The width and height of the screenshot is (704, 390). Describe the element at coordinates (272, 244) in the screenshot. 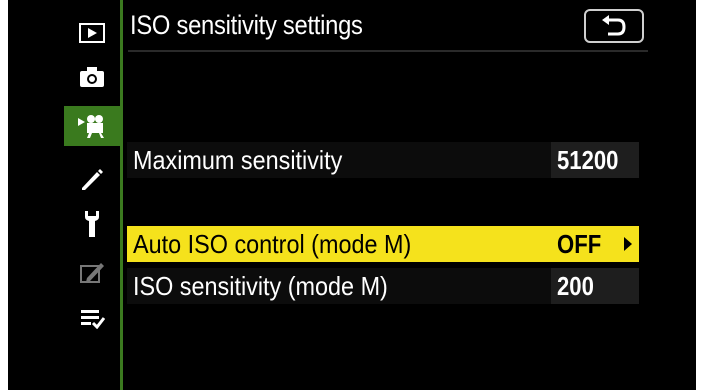

I see `menu-row-label: Auto ISO control (mode M)` at that location.